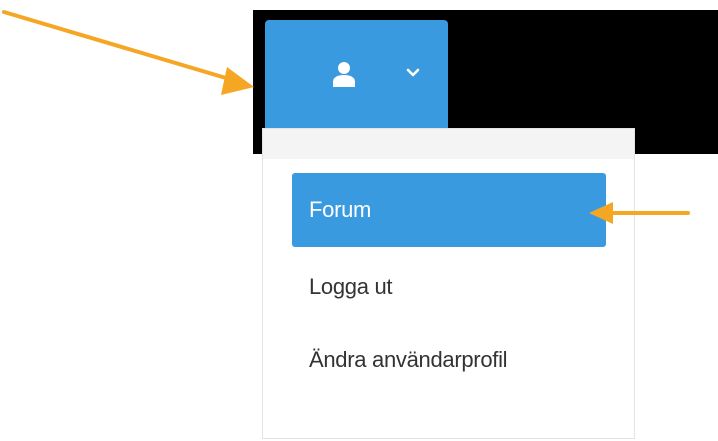 This screenshot has width=718, height=441. What do you see at coordinates (449, 287) in the screenshot?
I see `menu-item-logout: Logga ut` at bounding box center [449, 287].